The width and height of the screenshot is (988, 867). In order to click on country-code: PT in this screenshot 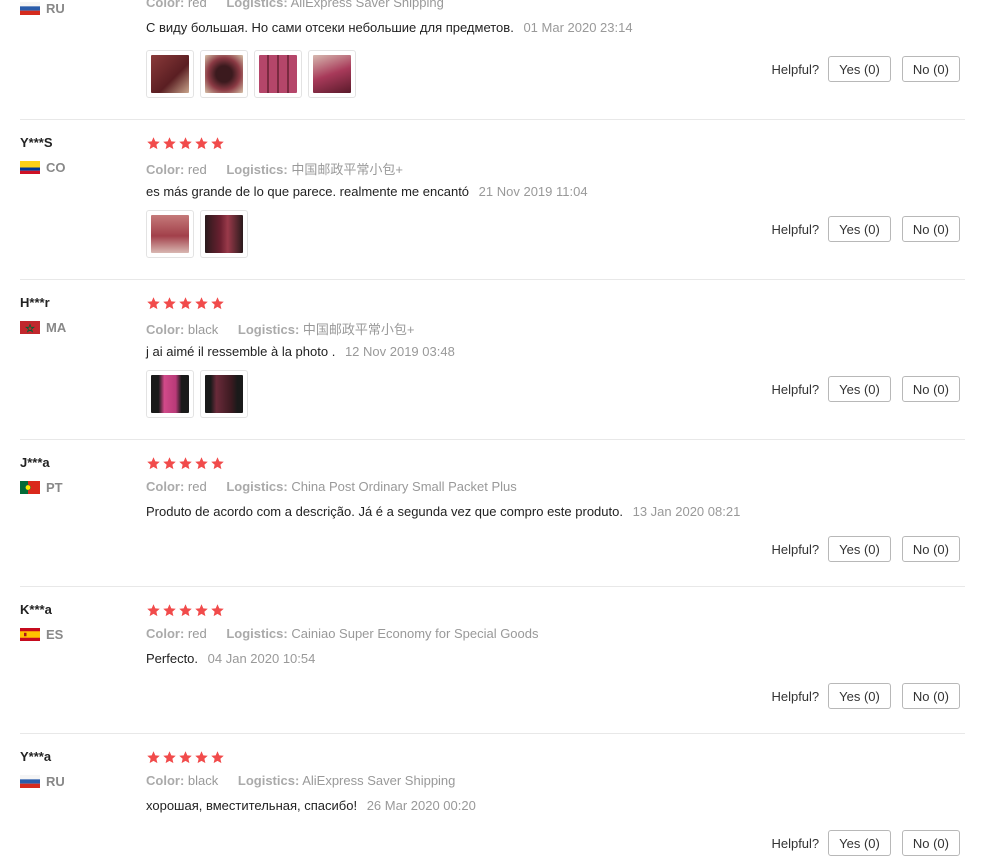, I will do `click(54, 487)`.